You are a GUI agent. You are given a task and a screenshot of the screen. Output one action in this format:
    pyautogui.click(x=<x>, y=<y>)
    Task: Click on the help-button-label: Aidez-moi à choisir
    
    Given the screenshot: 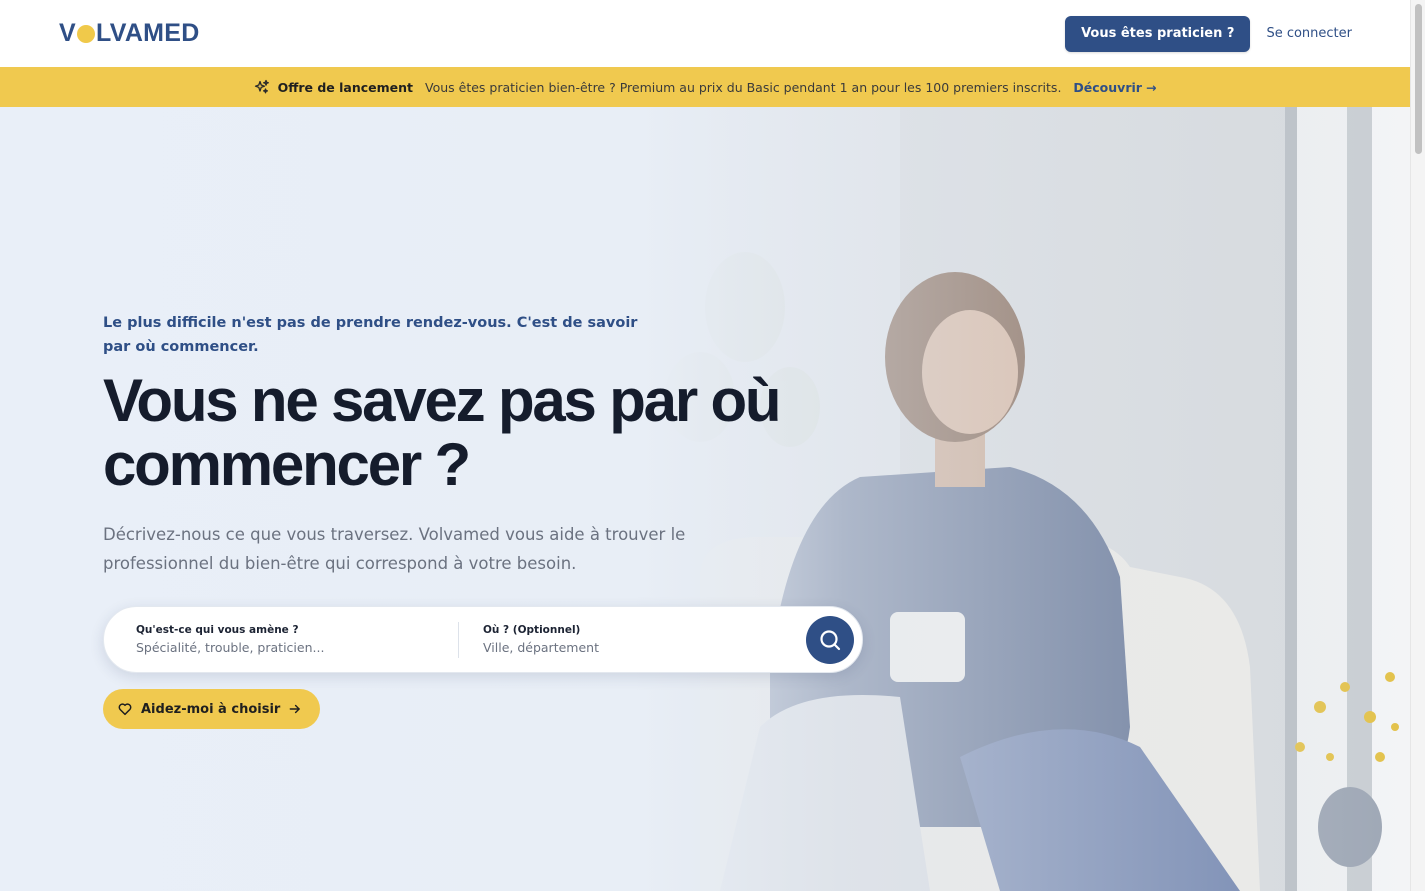 What is the action you would take?
    pyautogui.click(x=211, y=709)
    